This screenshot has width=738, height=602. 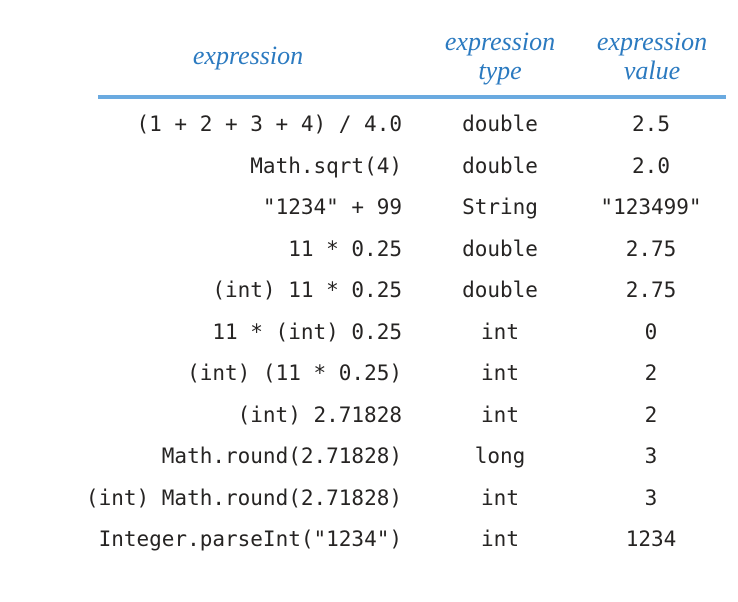 I want to click on cell-expression: Integer.parseInt("1234"), so click(x=250, y=539).